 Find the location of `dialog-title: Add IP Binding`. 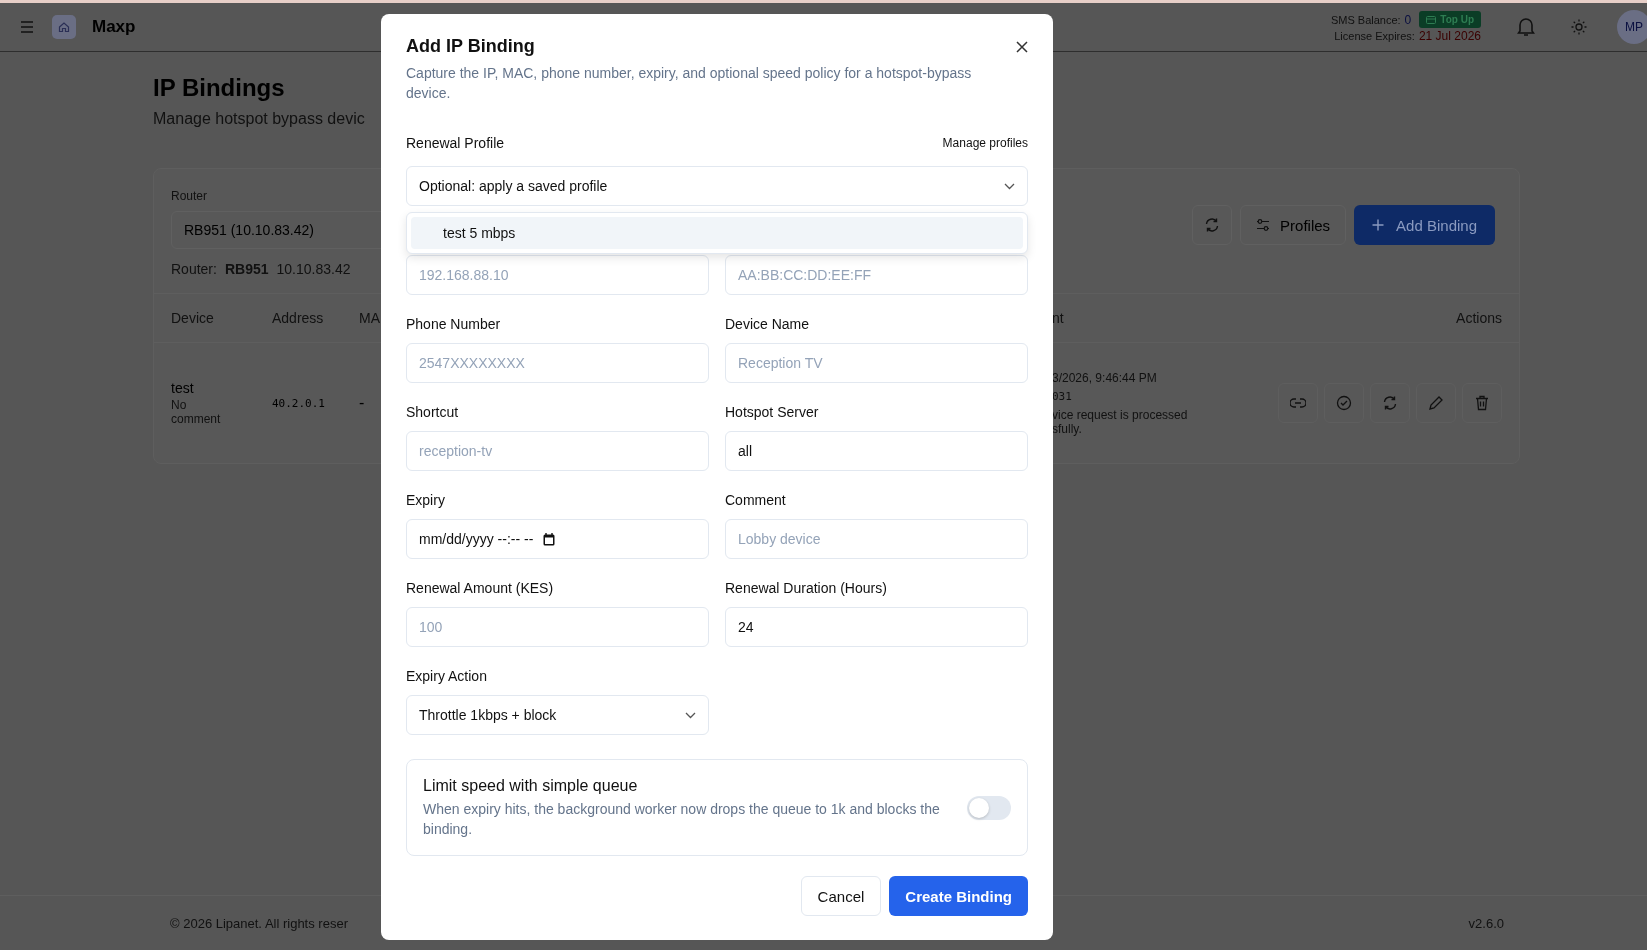

dialog-title: Add IP Binding is located at coordinates (470, 46).